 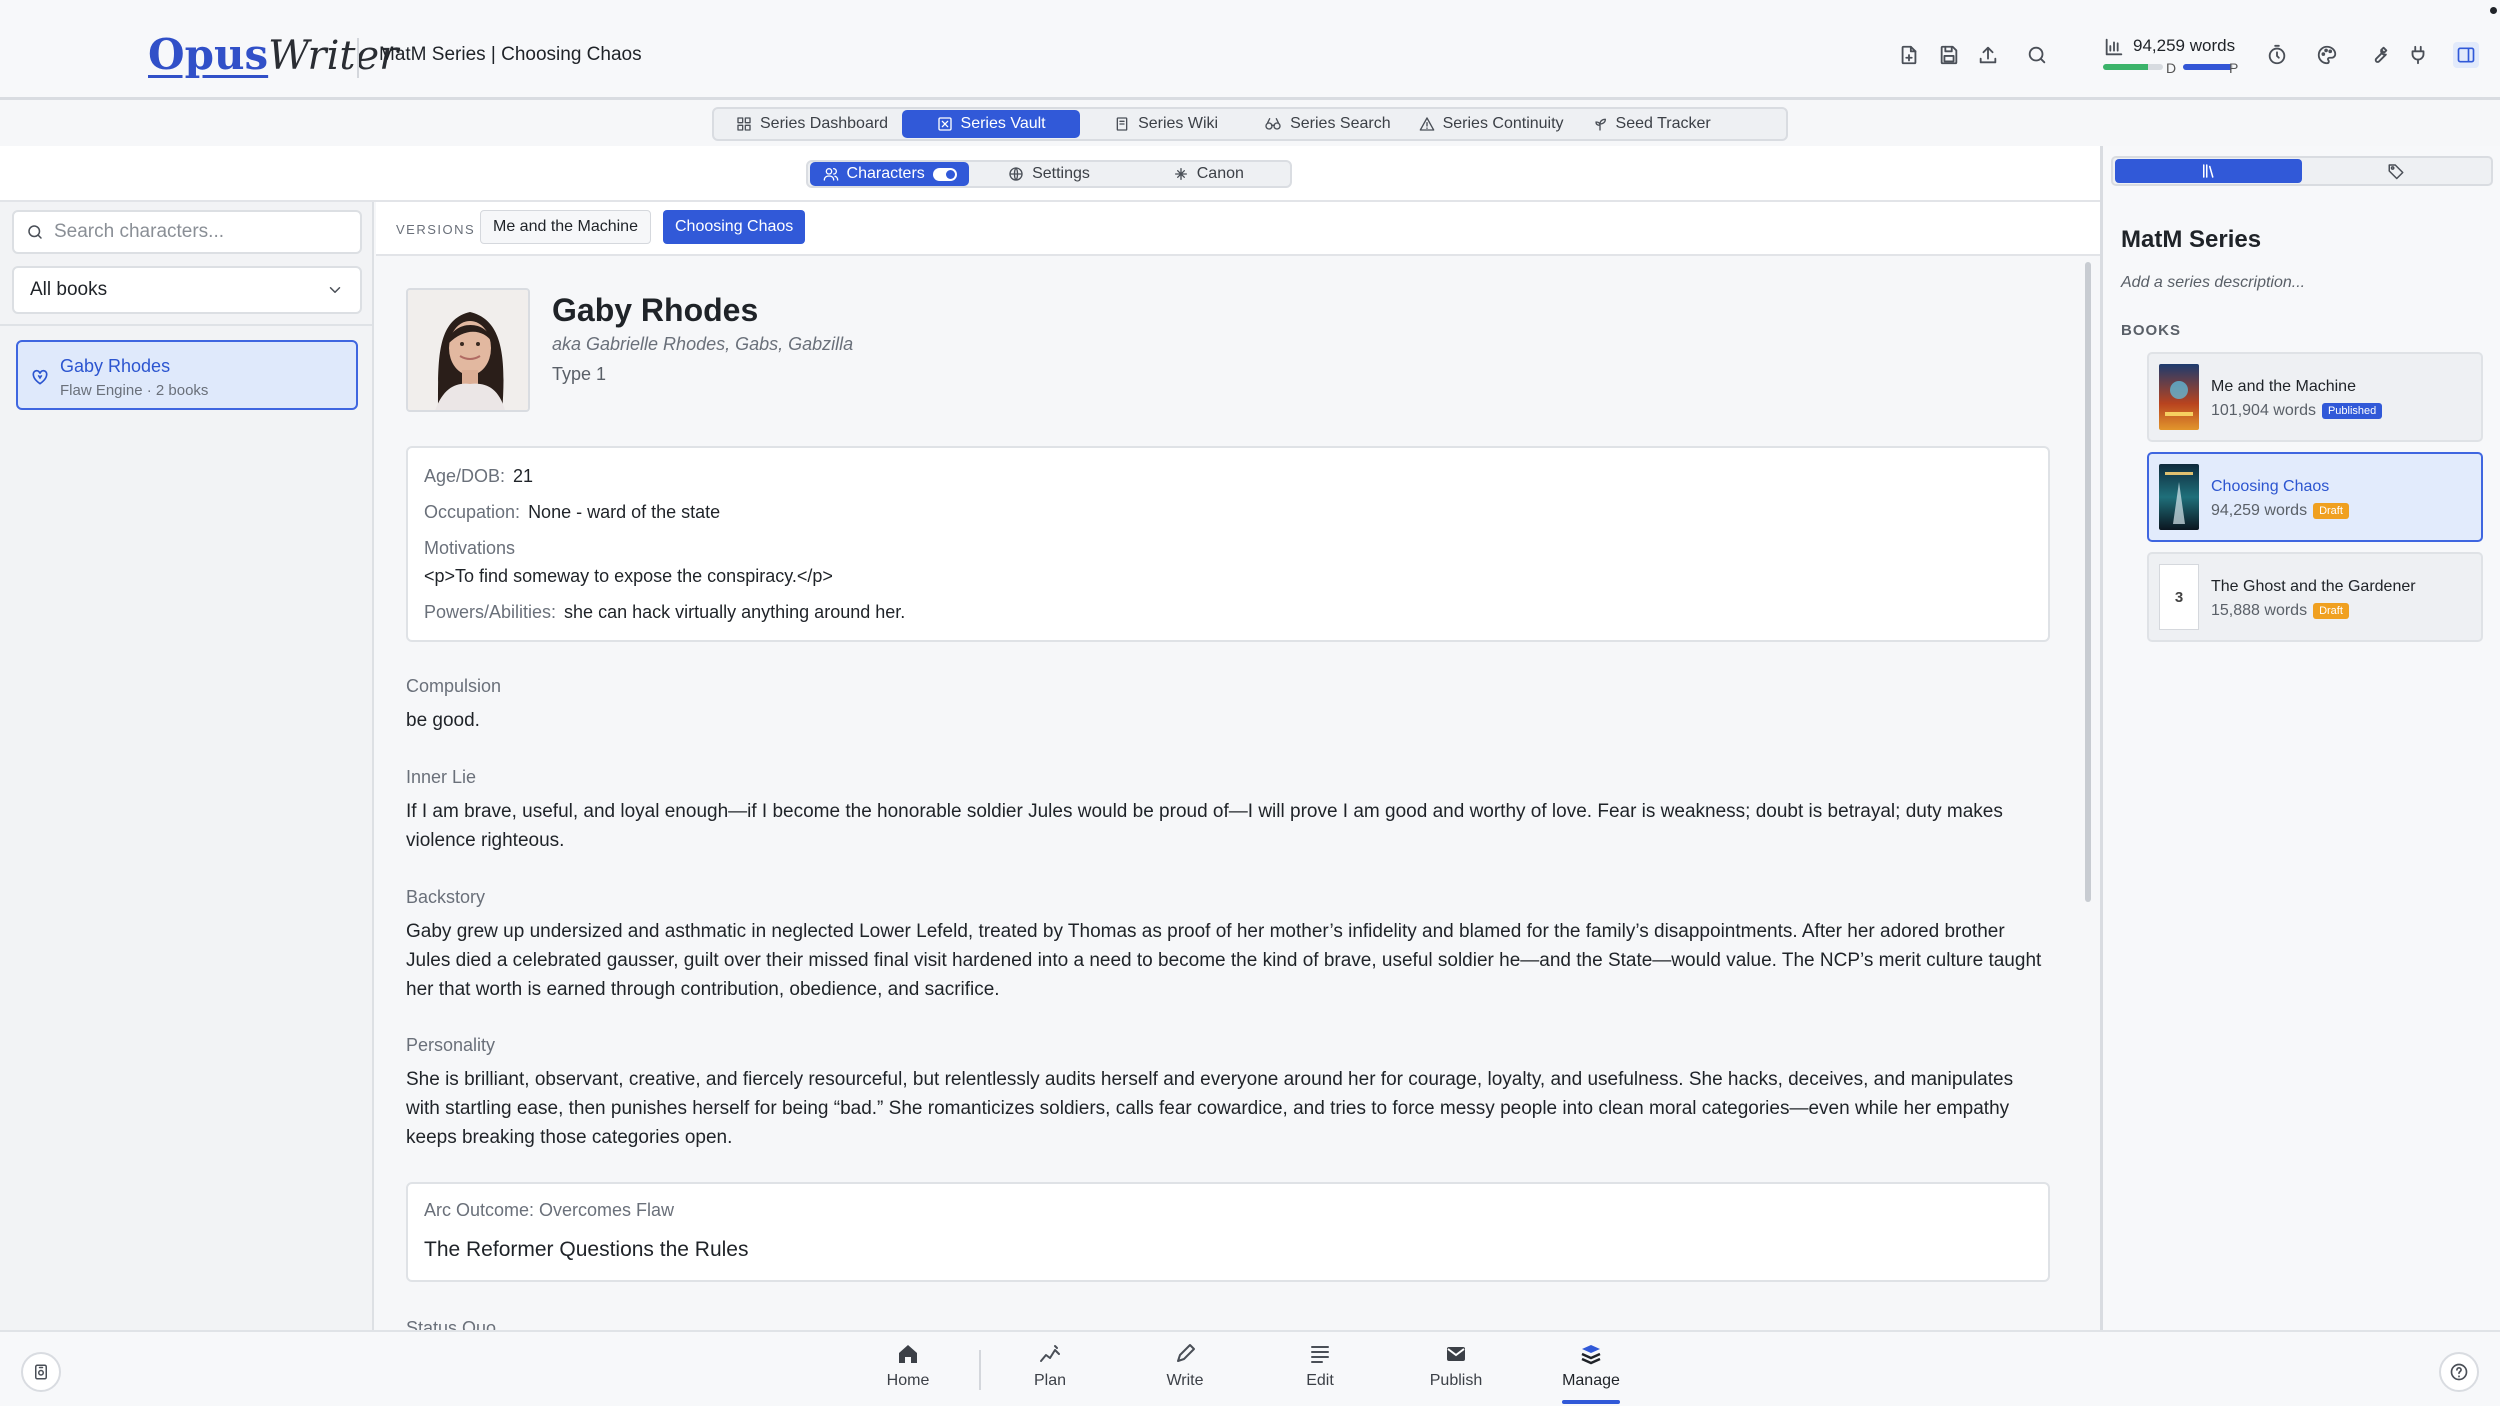 I want to click on tab-series-dashboard: Series Dashboard, so click(x=812, y=124).